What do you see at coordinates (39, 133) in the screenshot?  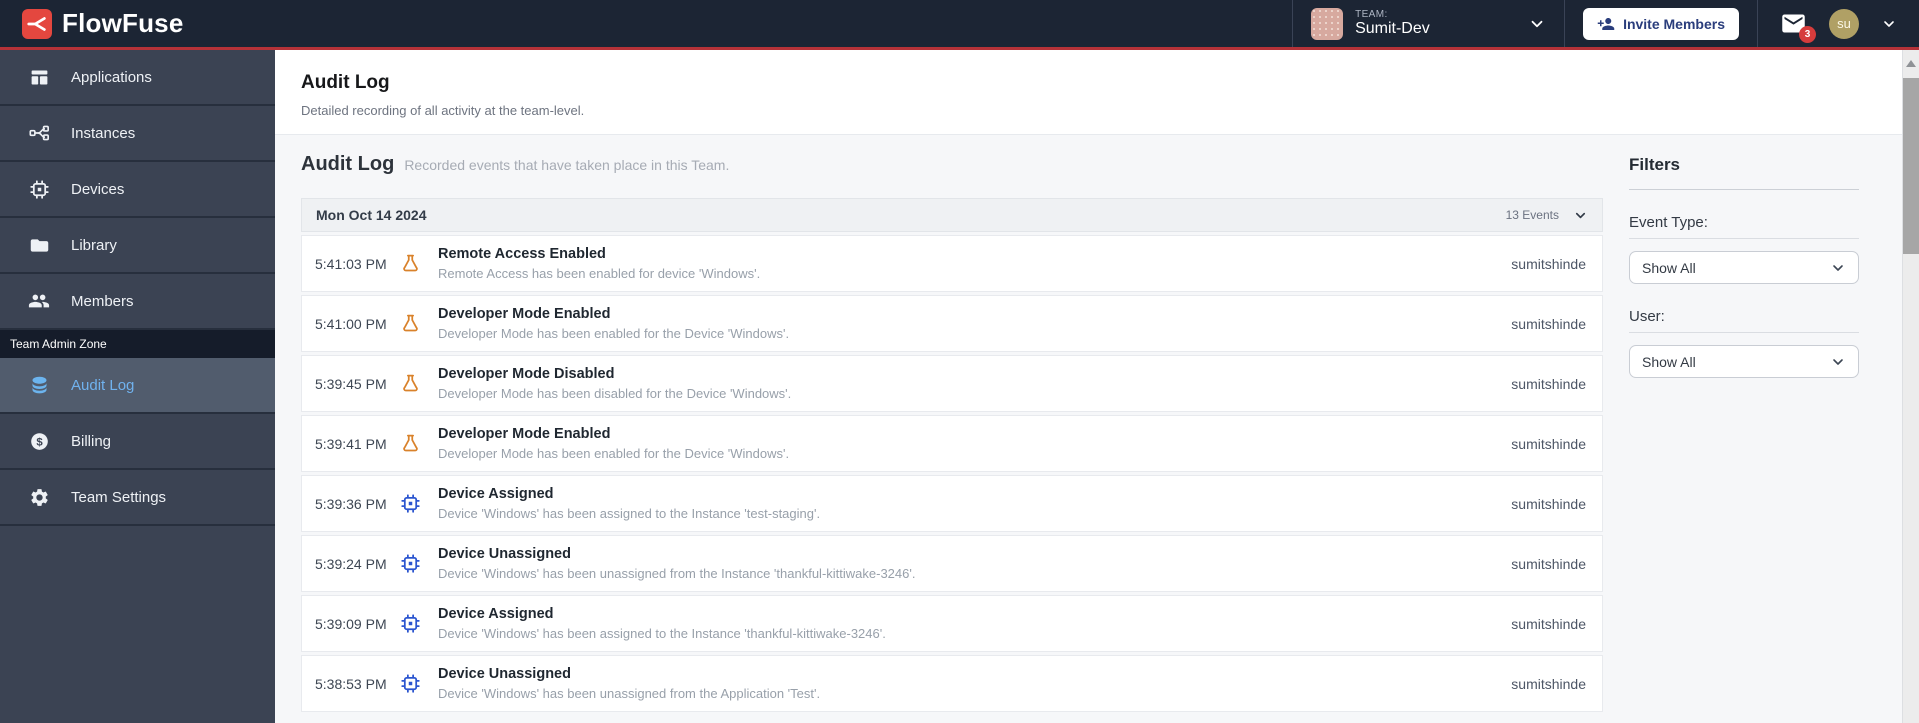 I see `instances-icon` at bounding box center [39, 133].